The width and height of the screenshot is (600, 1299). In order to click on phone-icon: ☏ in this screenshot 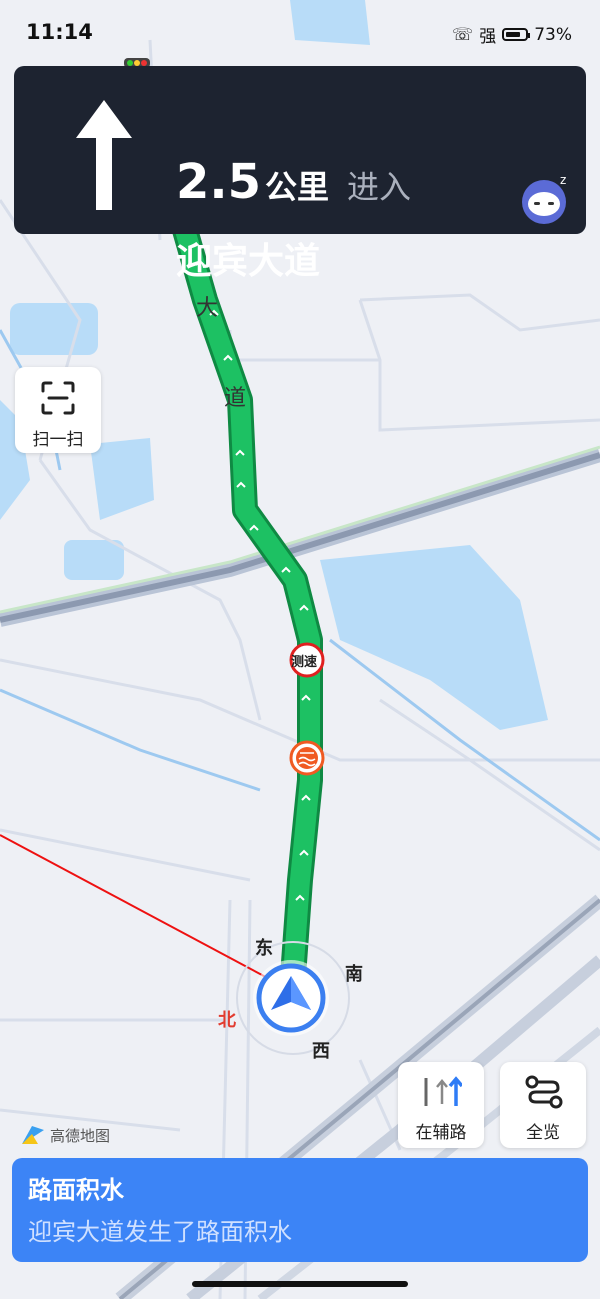, I will do `click(462, 34)`.